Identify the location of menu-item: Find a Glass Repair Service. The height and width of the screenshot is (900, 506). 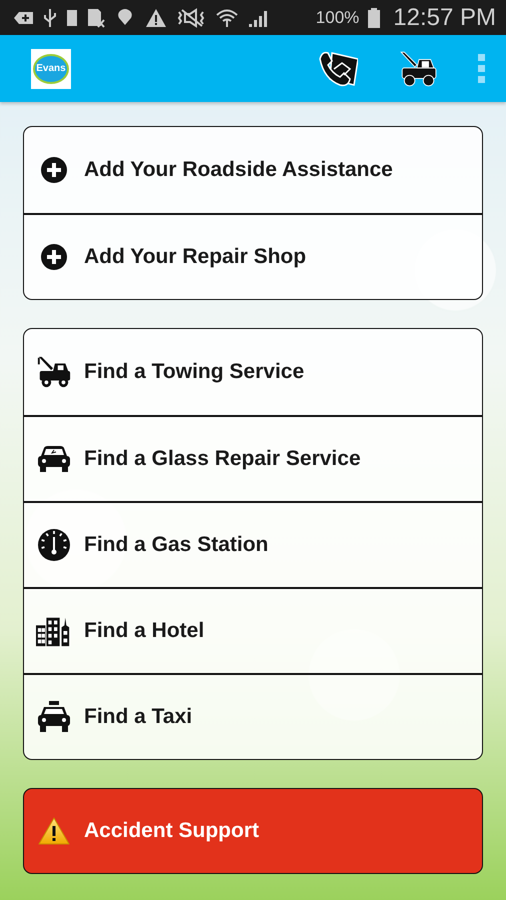
(253, 458).